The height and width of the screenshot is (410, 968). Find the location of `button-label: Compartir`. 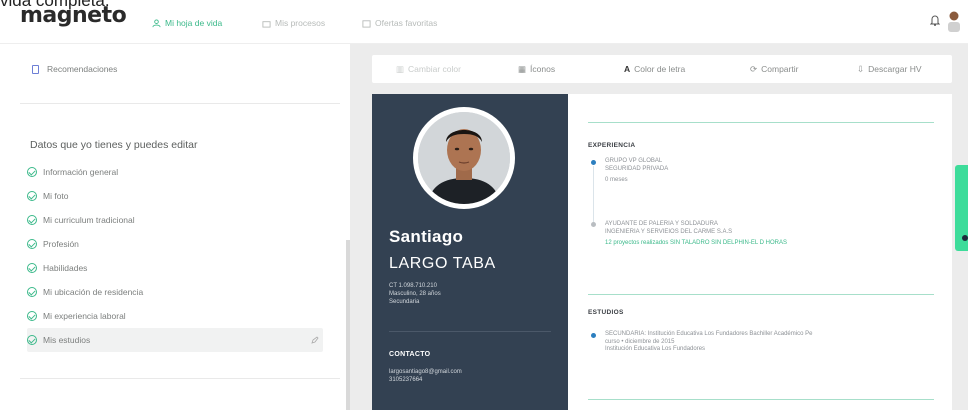

button-label: Compartir is located at coordinates (780, 69).